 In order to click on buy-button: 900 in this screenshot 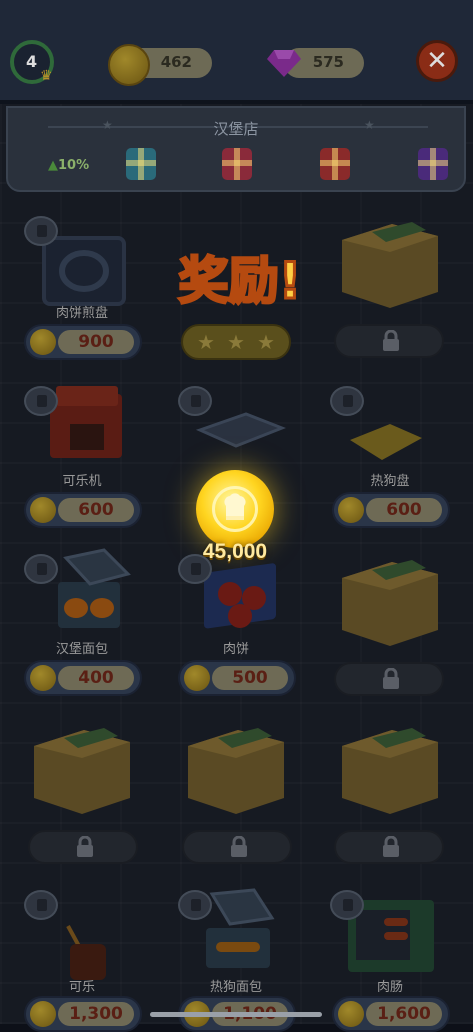, I will do `click(83, 342)`.